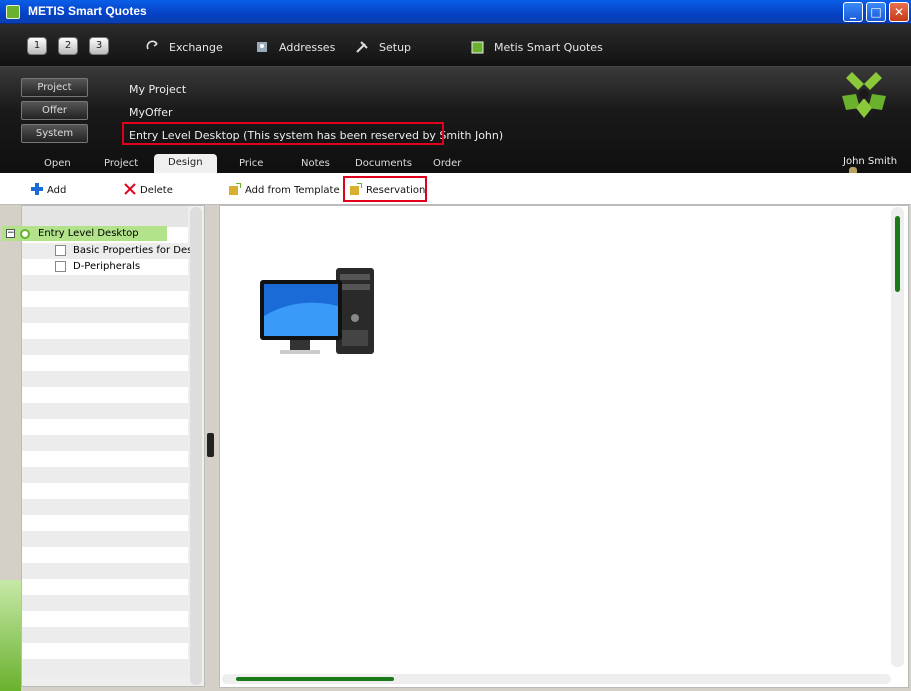 Image resolution: width=911 pixels, height=691 pixels. What do you see at coordinates (87, 11) in the screenshot?
I see `window-title: METIS Smart Quotes` at bounding box center [87, 11].